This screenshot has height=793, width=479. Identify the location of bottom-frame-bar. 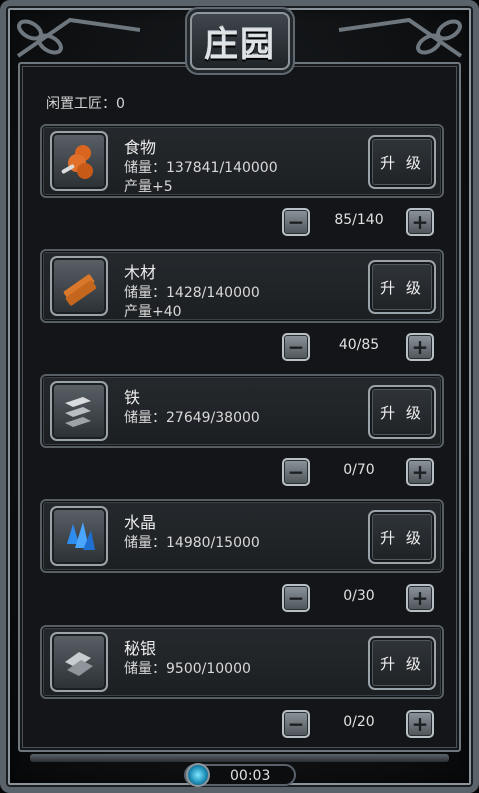
(239, 758).